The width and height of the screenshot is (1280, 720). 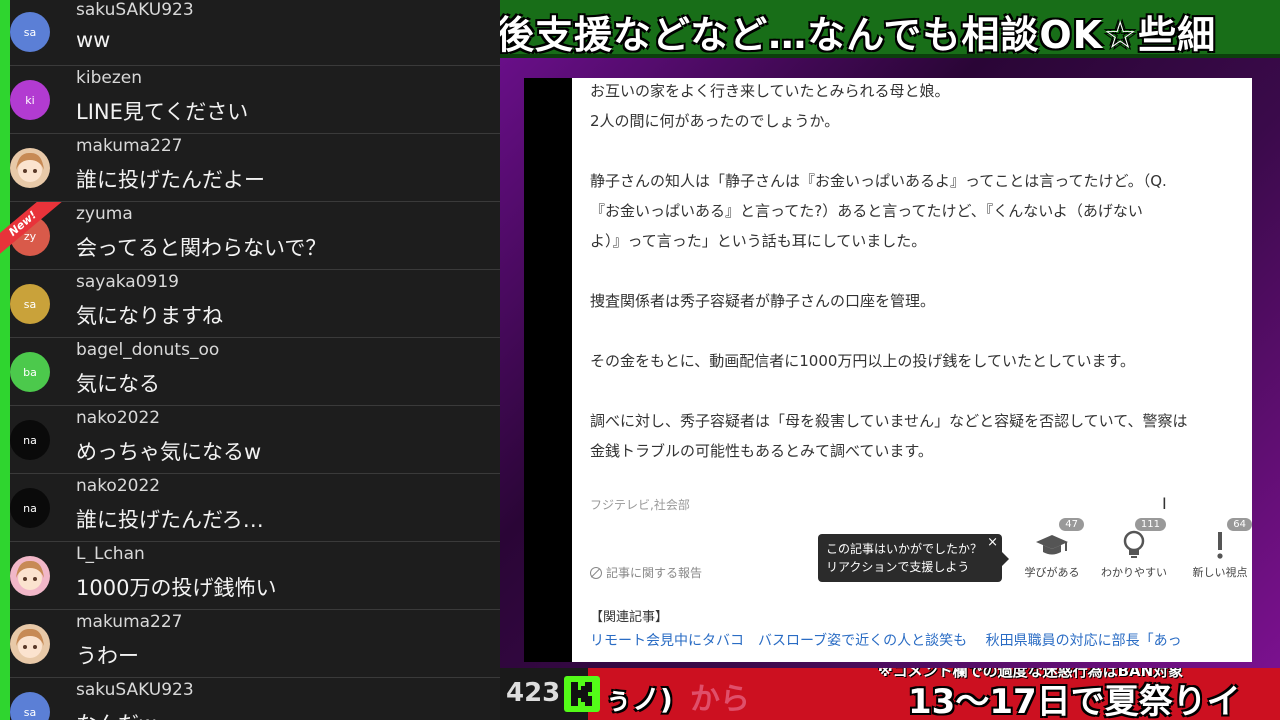 I want to click on avatar-initials: ki, so click(x=30, y=100).